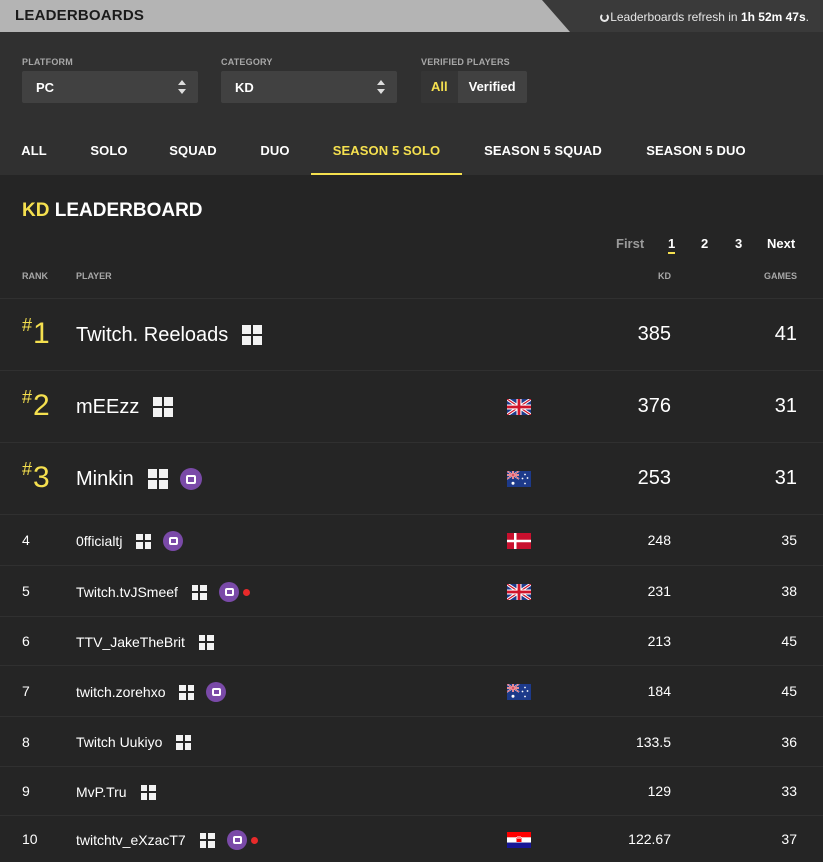 Image resolution: width=823 pixels, height=862 pixels. What do you see at coordinates (109, 151) in the screenshot?
I see `tab-solo: SOLO` at bounding box center [109, 151].